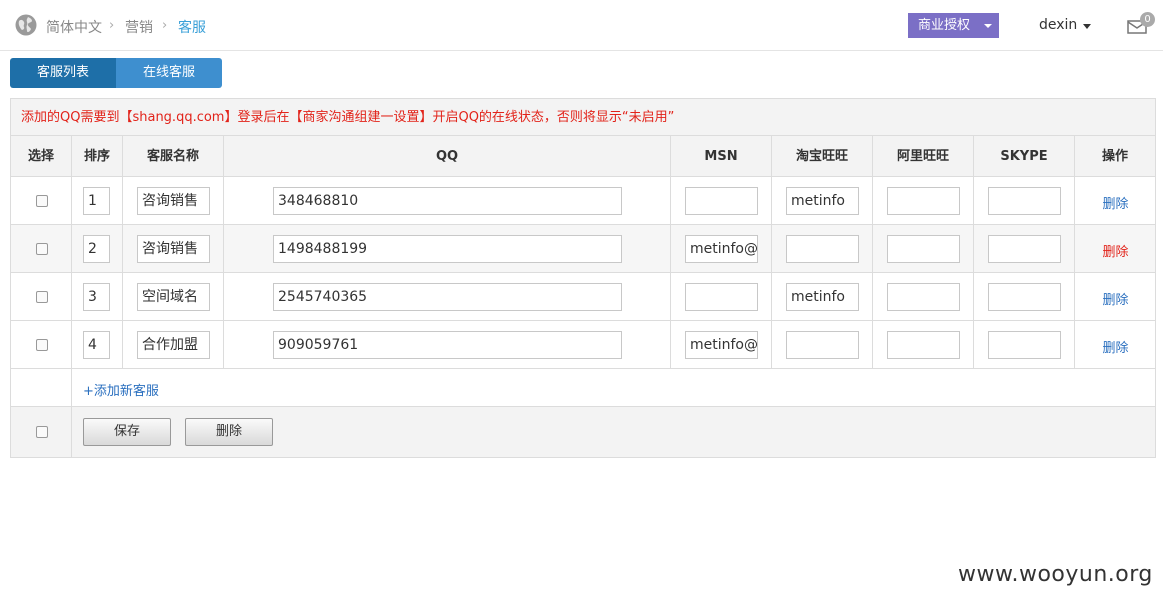 The width and height of the screenshot is (1163, 605). Describe the element at coordinates (41, 387) in the screenshot. I see `add-row-spacer` at that location.